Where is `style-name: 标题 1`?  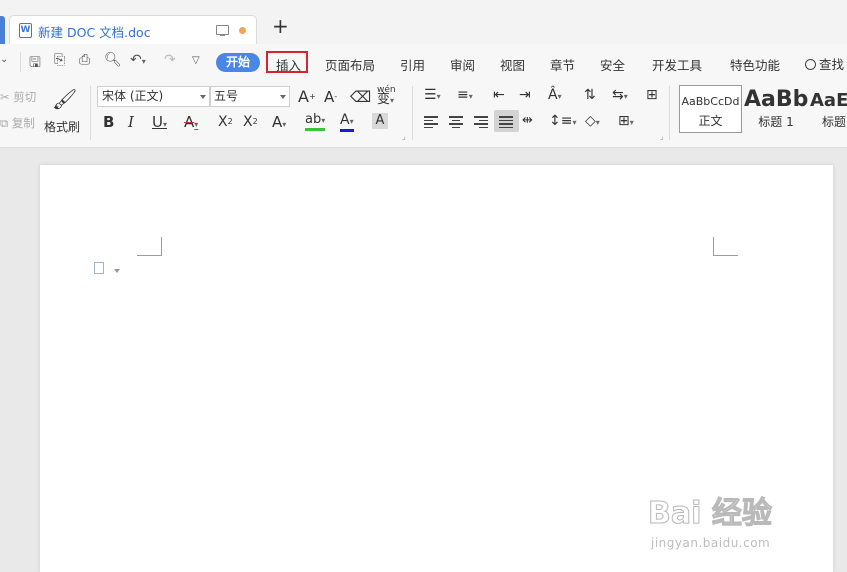
style-name: 标题 1 is located at coordinates (776, 122).